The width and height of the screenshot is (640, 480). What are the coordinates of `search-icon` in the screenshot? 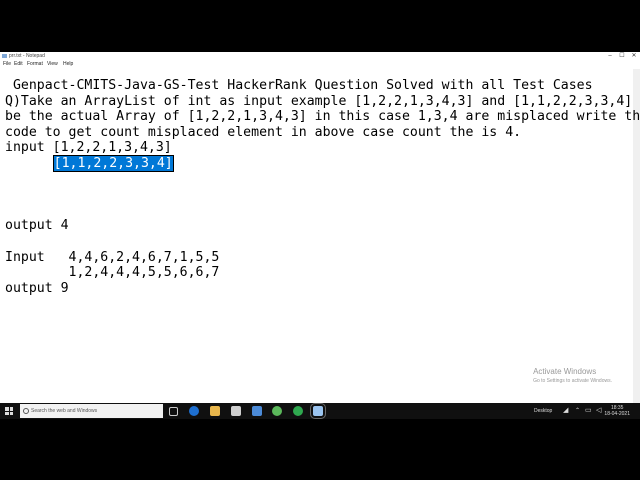 It's located at (26, 411).